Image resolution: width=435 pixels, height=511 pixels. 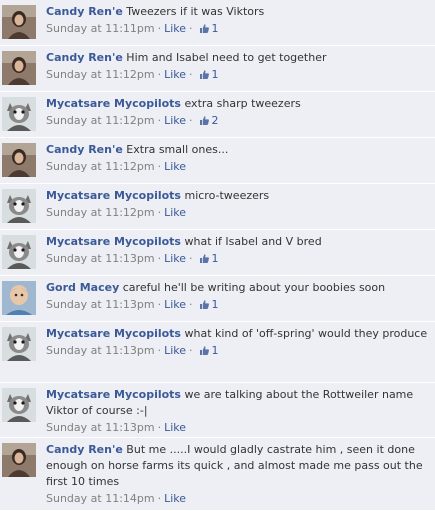 I want to click on like-count: 2, so click(x=209, y=120).